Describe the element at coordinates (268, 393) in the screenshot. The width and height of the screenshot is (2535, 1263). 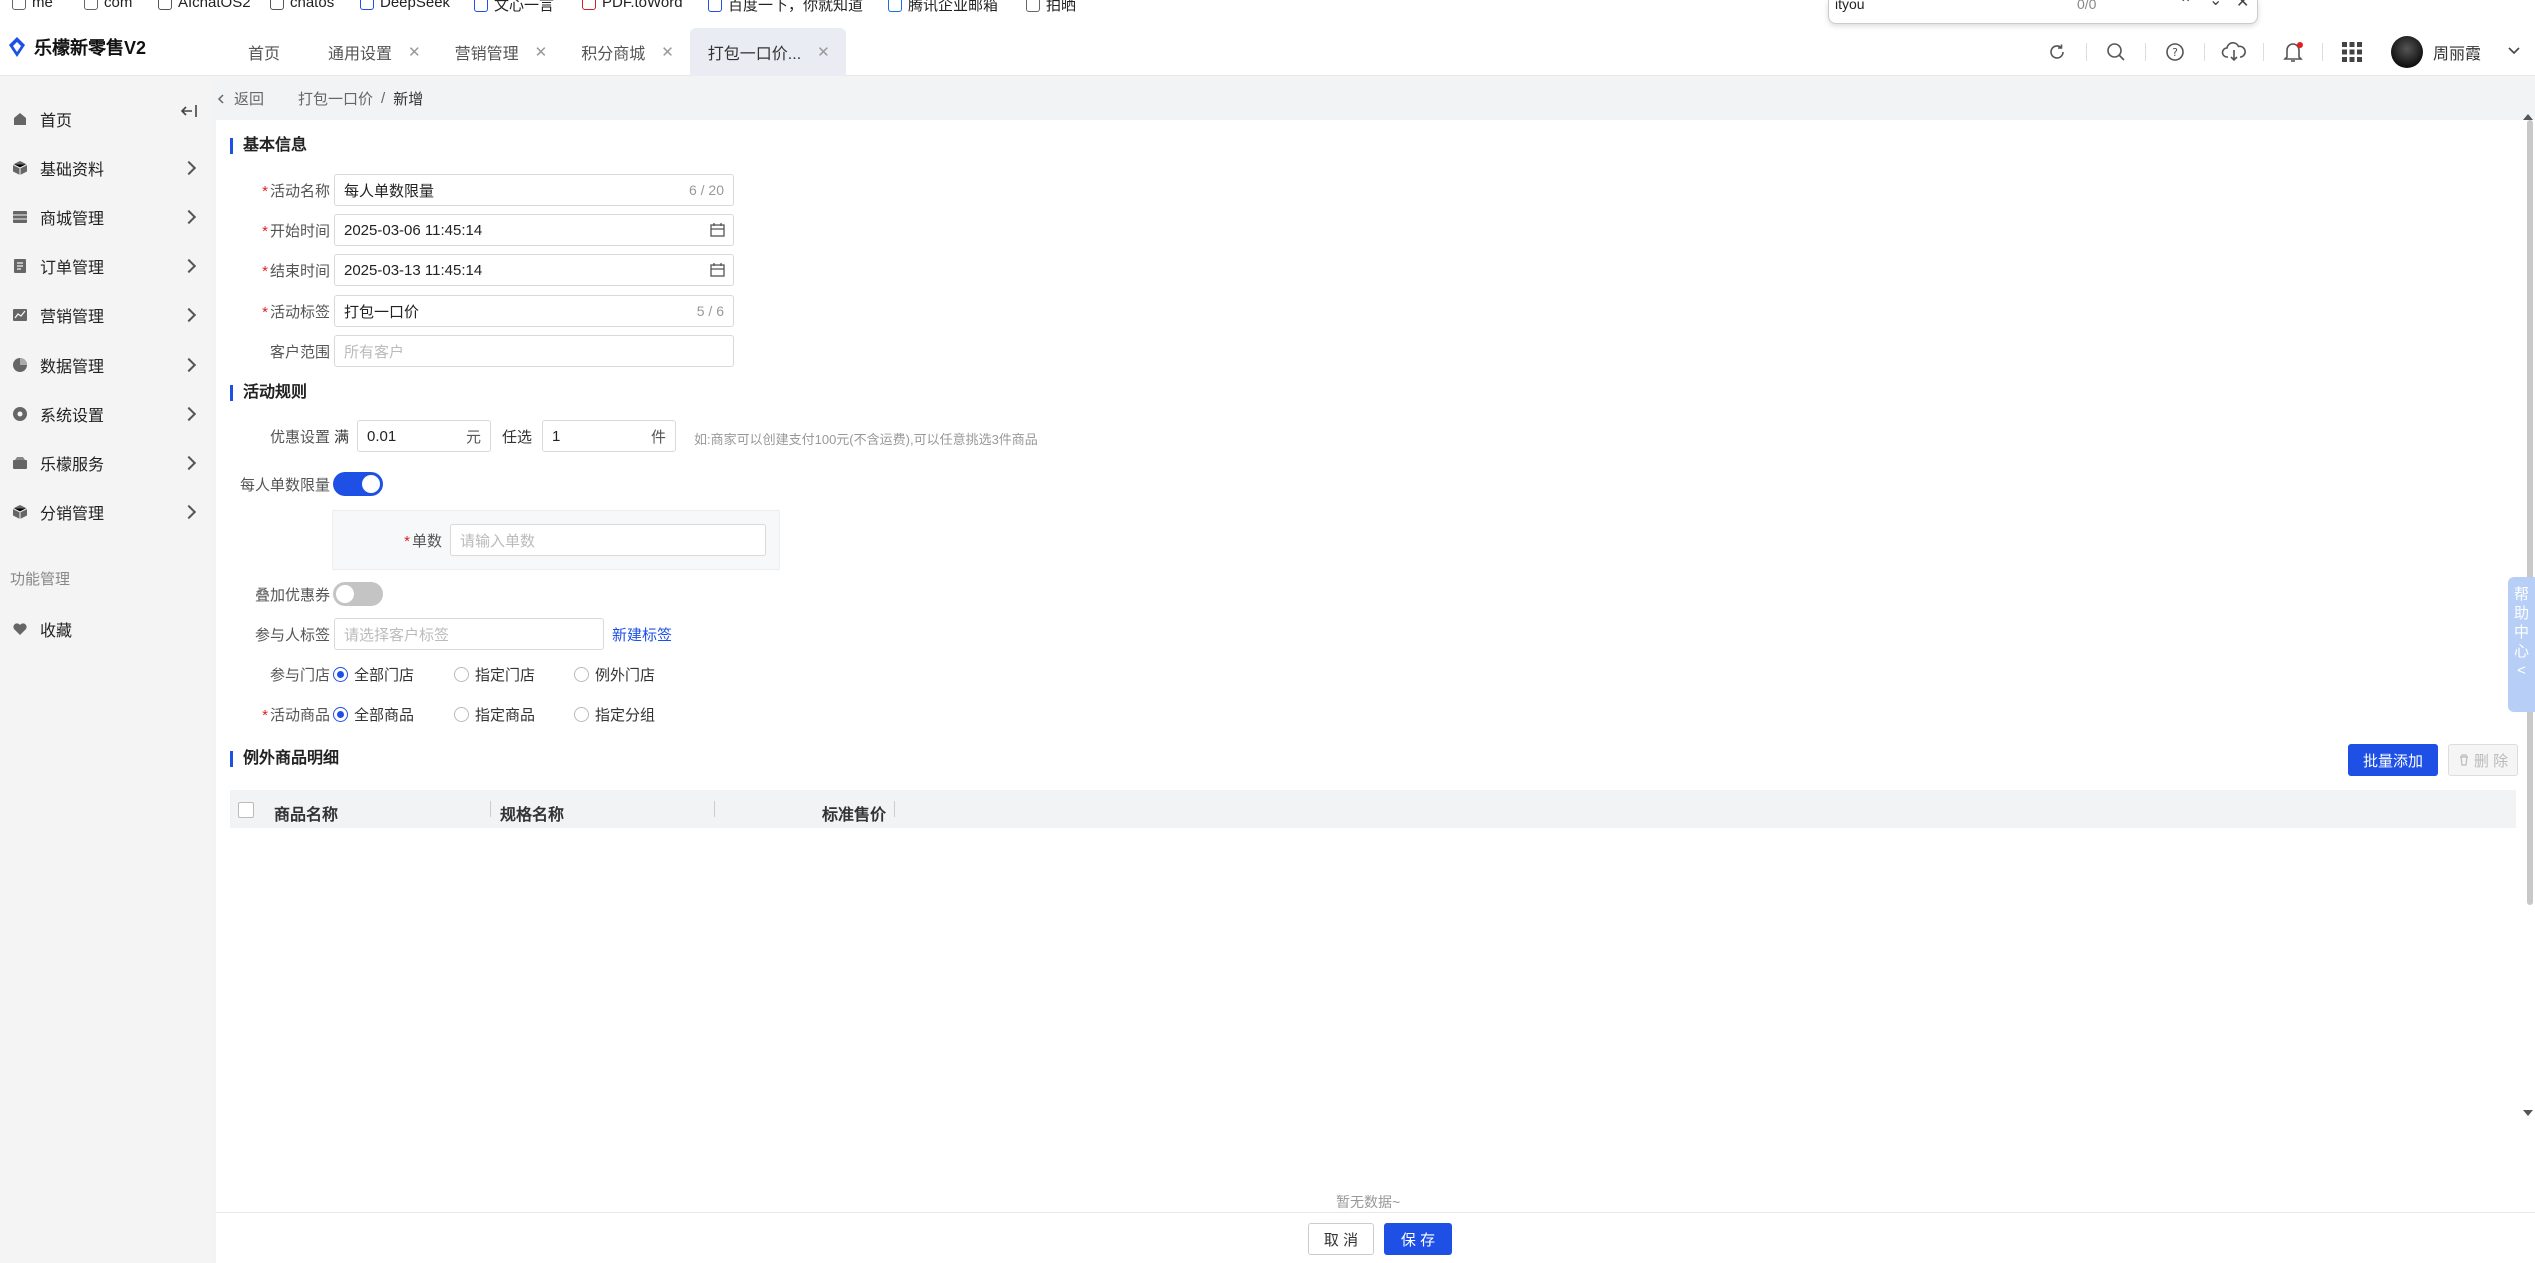
I see `section-title-rules: 活动规则` at that location.